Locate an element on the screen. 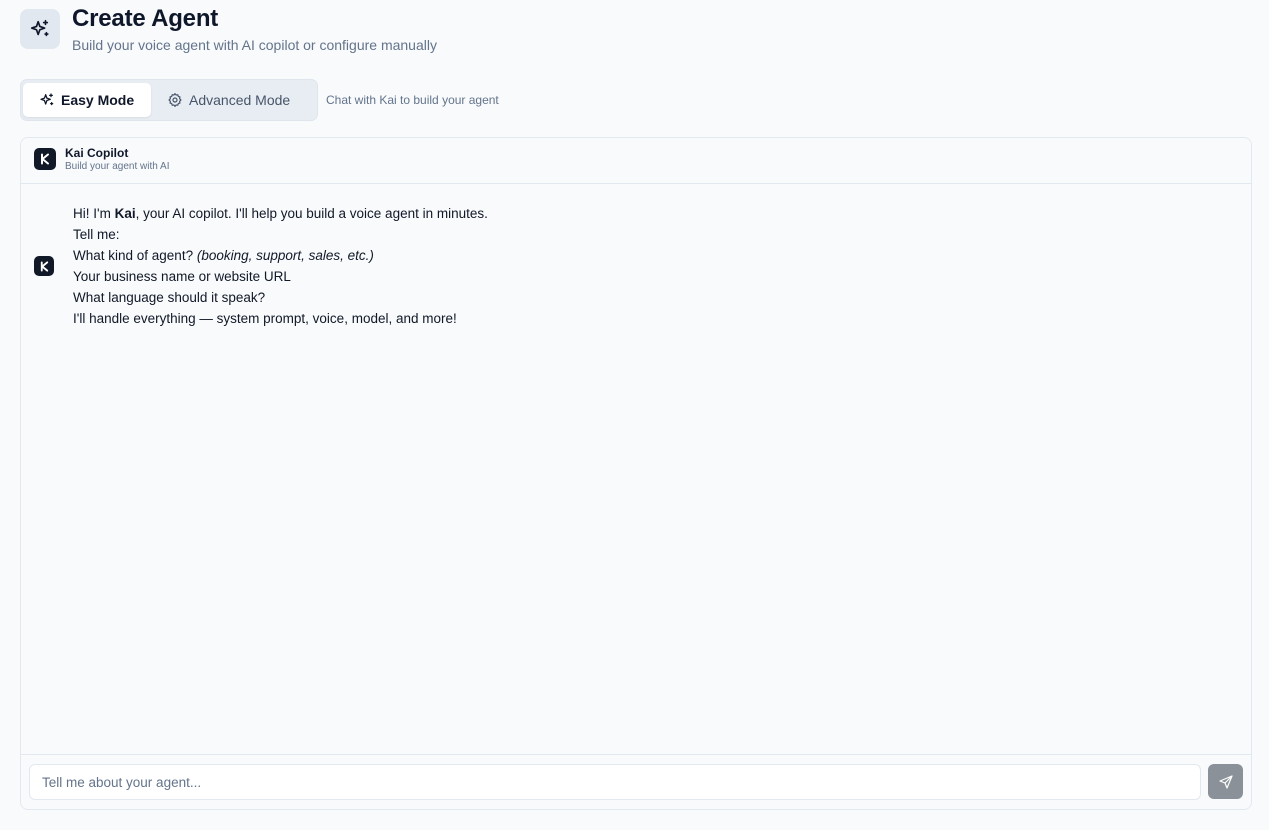 The width and height of the screenshot is (1269, 830). question-agent-type-examples: (booking, support, sales, etc.) is located at coordinates (285, 255).